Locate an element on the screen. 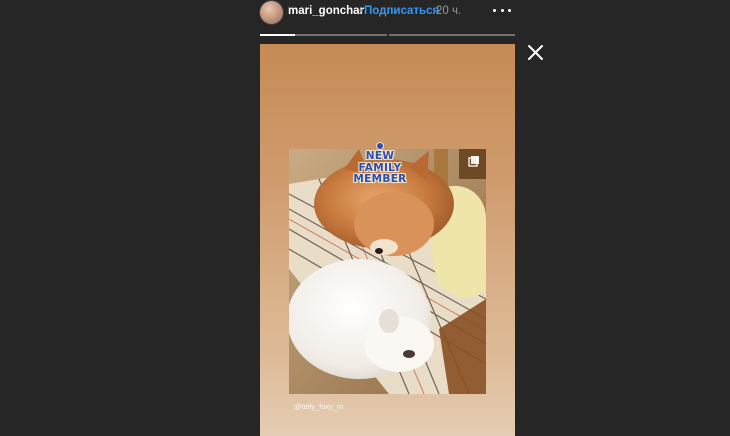 The height and width of the screenshot is (436, 730). story-progress is located at coordinates (387, 35).